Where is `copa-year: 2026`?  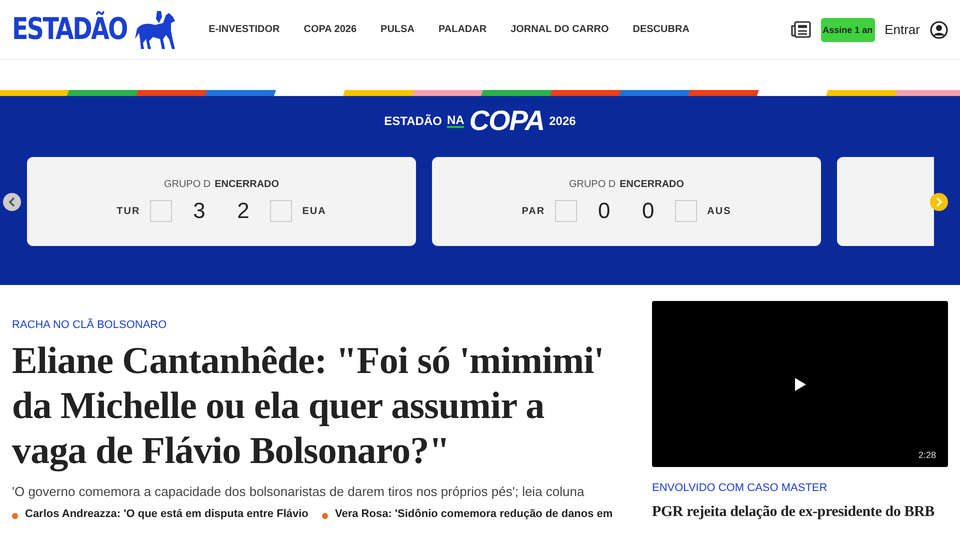 copa-year: 2026 is located at coordinates (562, 121).